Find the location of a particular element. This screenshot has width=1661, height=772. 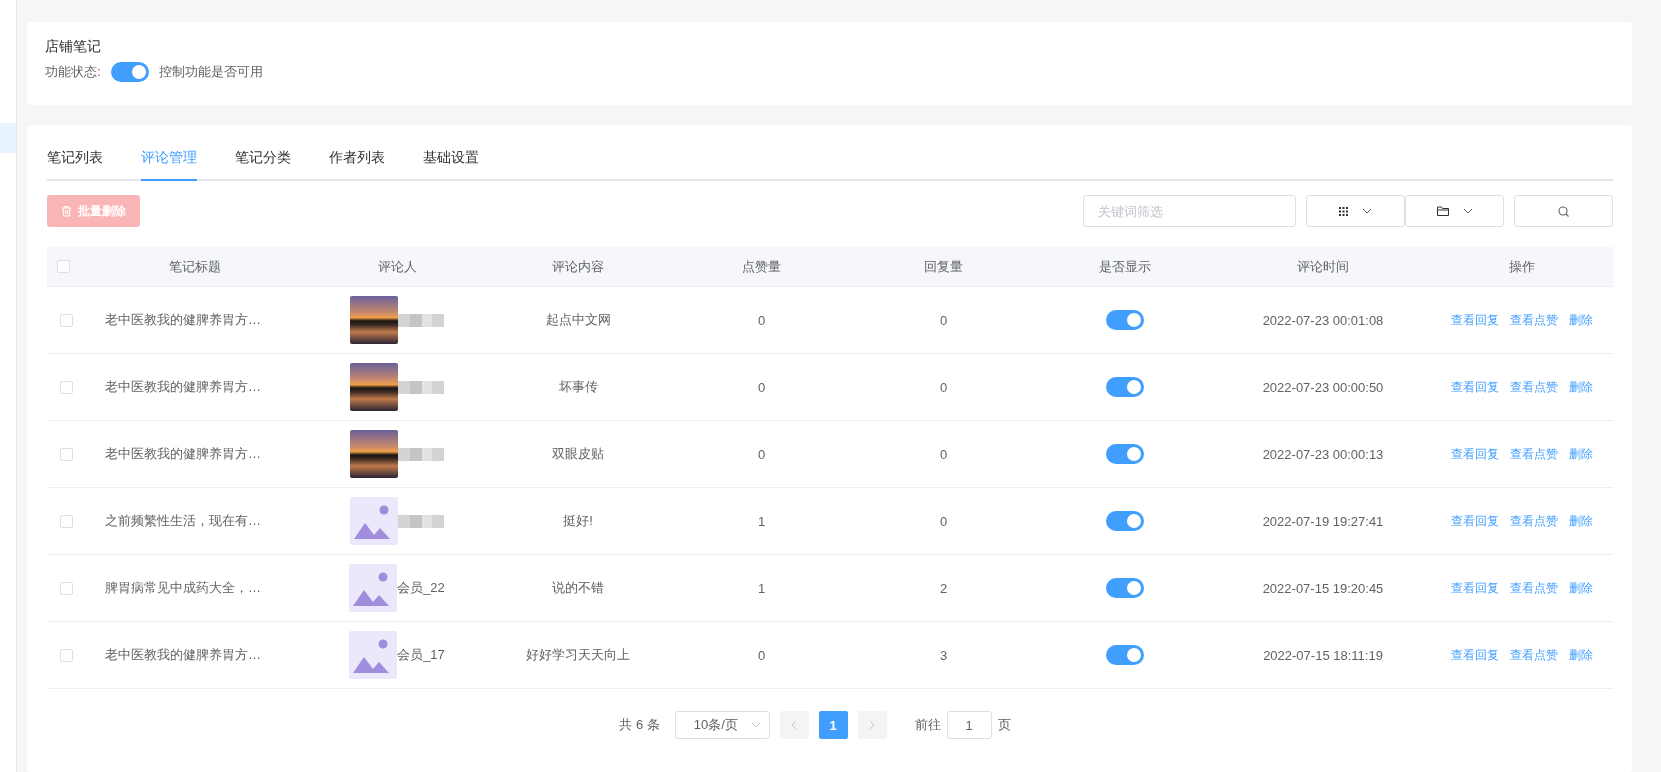

reply-count: 2 is located at coordinates (943, 588).